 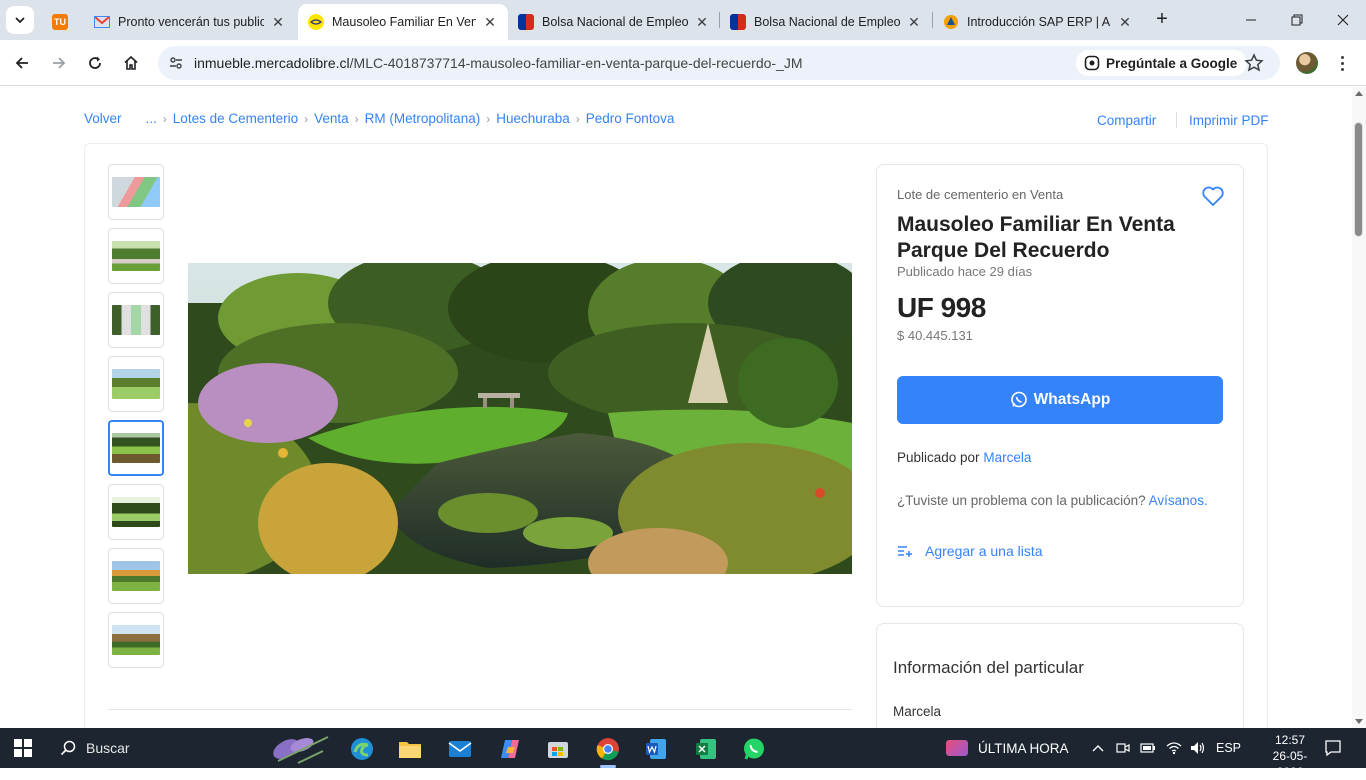 I want to click on back-button, so click(x=22, y=63).